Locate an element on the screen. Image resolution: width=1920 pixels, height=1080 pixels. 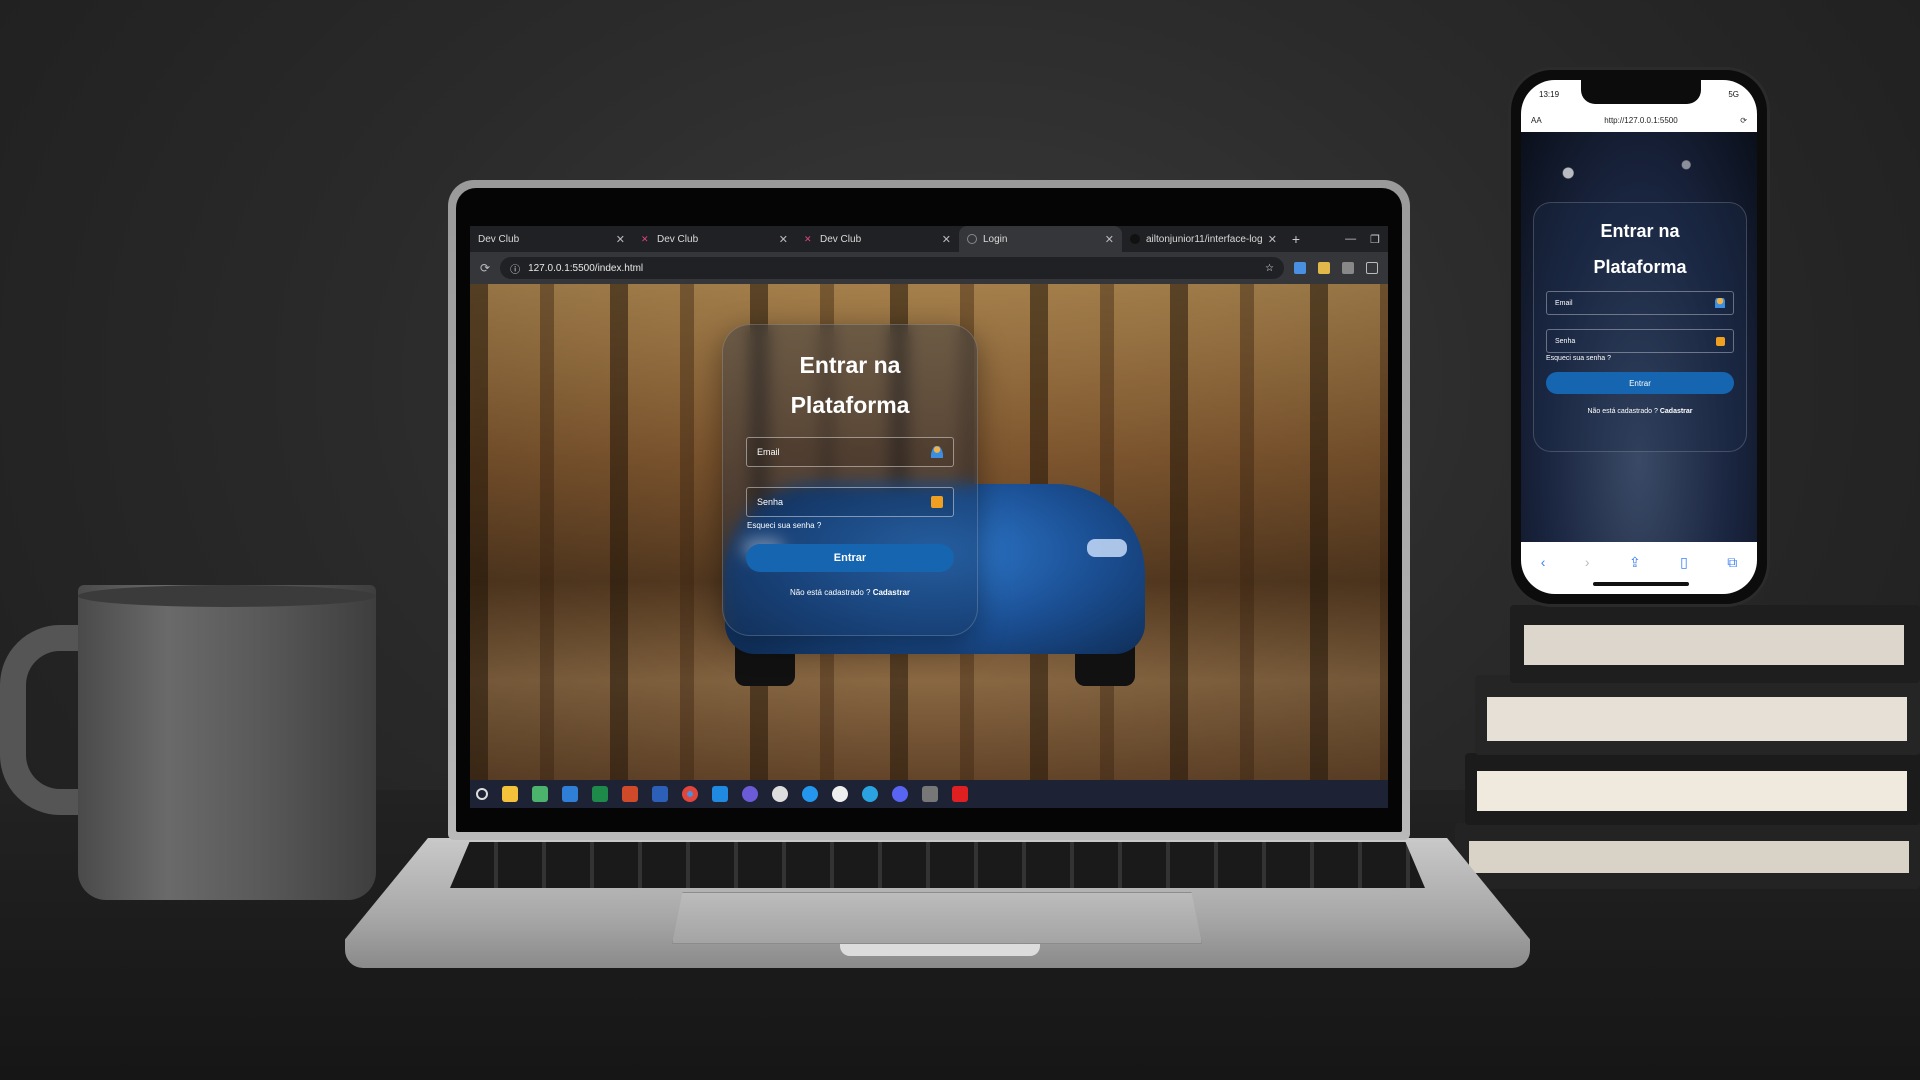
share-icon: ⇪ is located at coordinates (1635, 562).